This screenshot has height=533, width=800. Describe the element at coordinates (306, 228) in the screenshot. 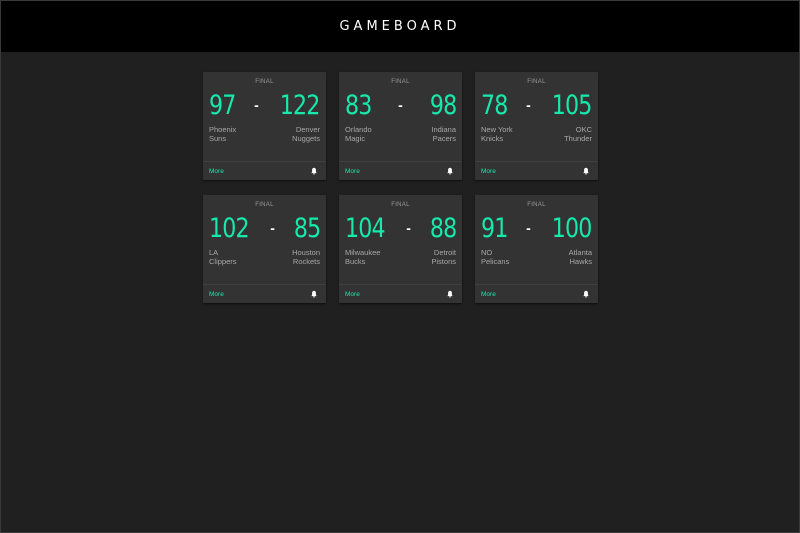

I see `away-score: 85` at that location.